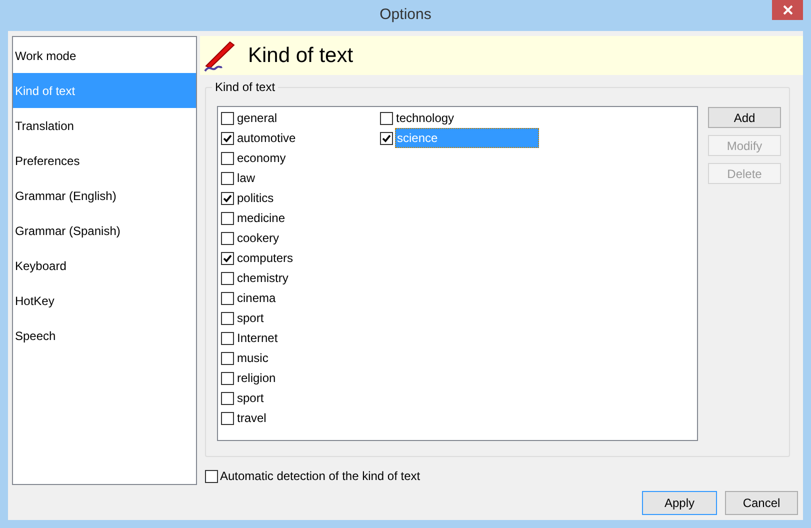  What do you see at coordinates (104, 160) in the screenshot?
I see `sidebar-item: Preferences` at bounding box center [104, 160].